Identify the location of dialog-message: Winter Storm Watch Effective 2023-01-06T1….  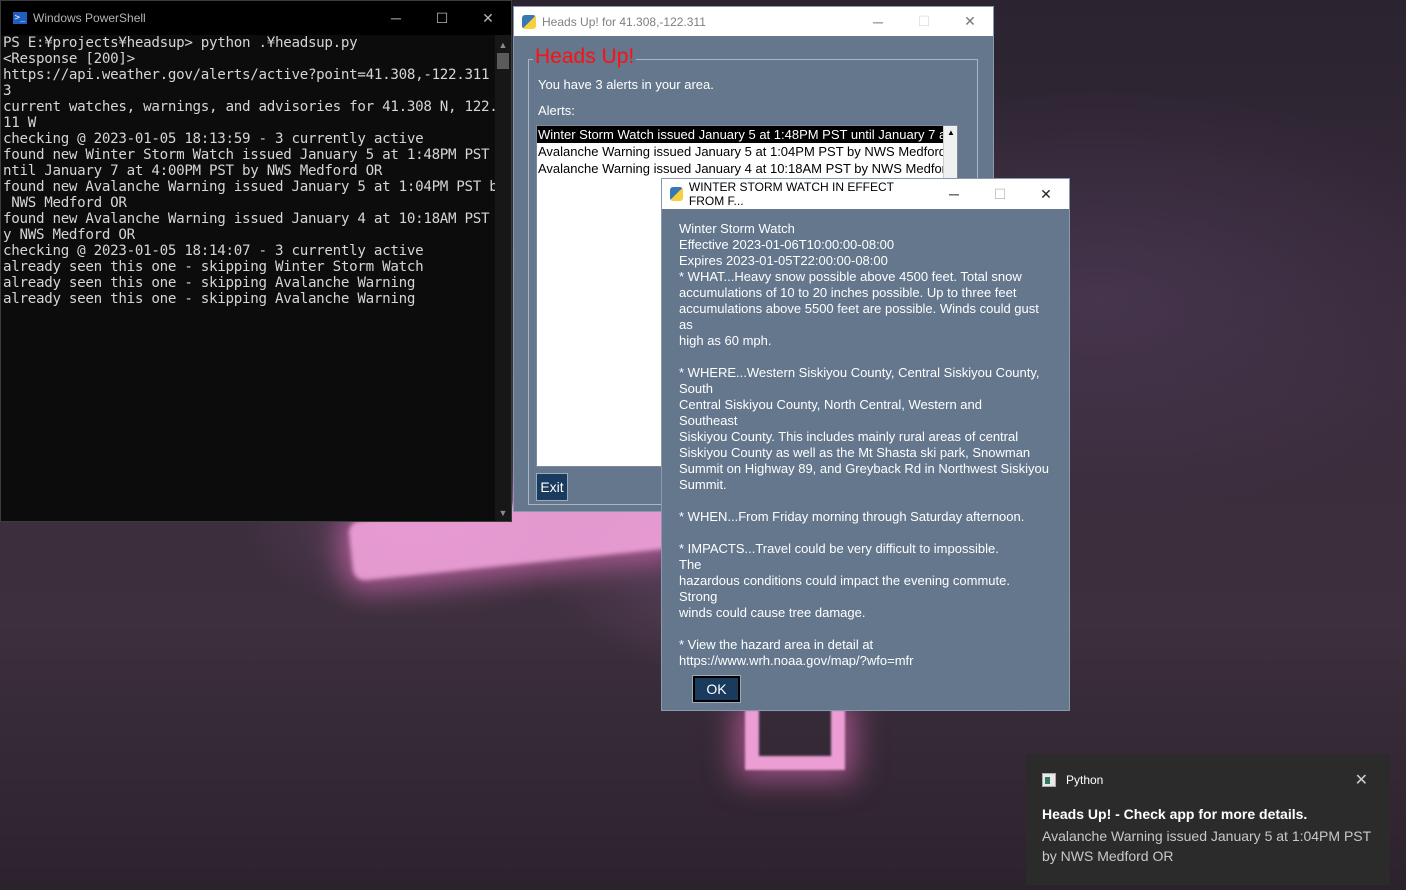
(869, 445).